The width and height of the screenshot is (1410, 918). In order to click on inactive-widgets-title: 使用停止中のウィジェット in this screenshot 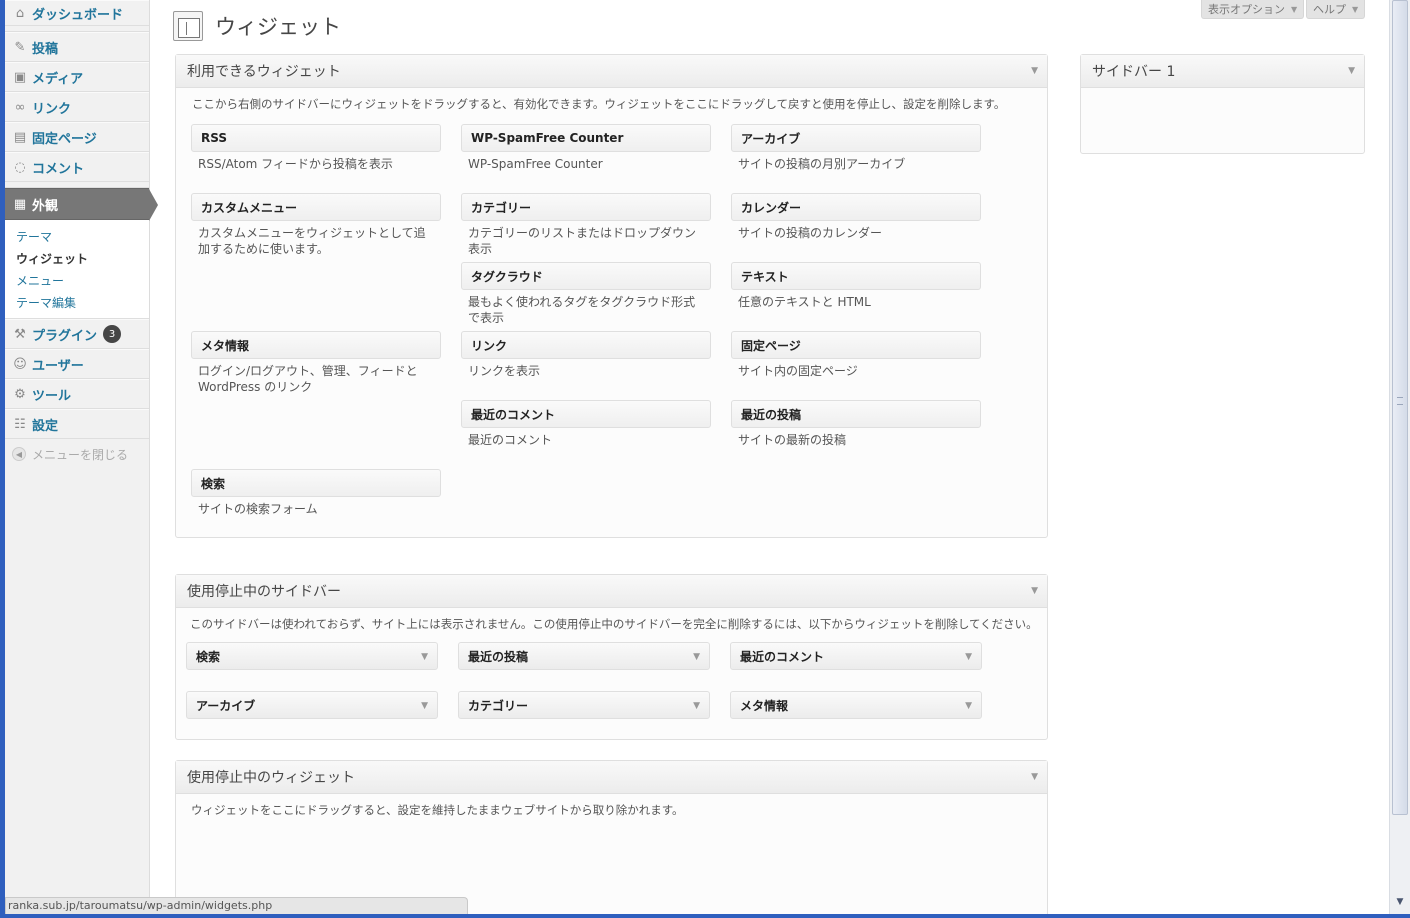, I will do `click(271, 778)`.